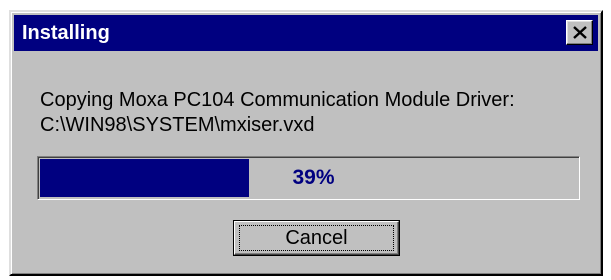 The width and height of the screenshot is (611, 280). I want to click on cancel-button-label: Cancel, so click(316, 237).